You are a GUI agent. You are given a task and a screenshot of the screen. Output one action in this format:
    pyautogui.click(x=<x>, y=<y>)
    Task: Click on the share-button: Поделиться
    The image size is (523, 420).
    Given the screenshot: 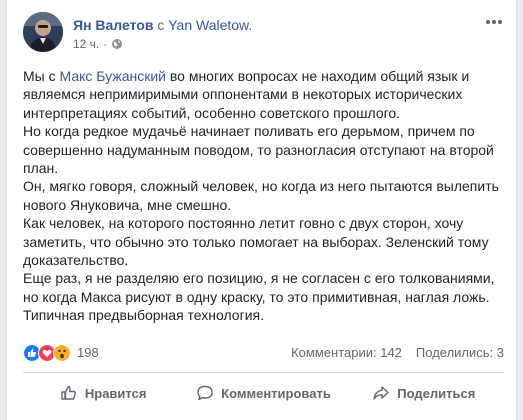 What is the action you would take?
    pyautogui.click(x=424, y=393)
    